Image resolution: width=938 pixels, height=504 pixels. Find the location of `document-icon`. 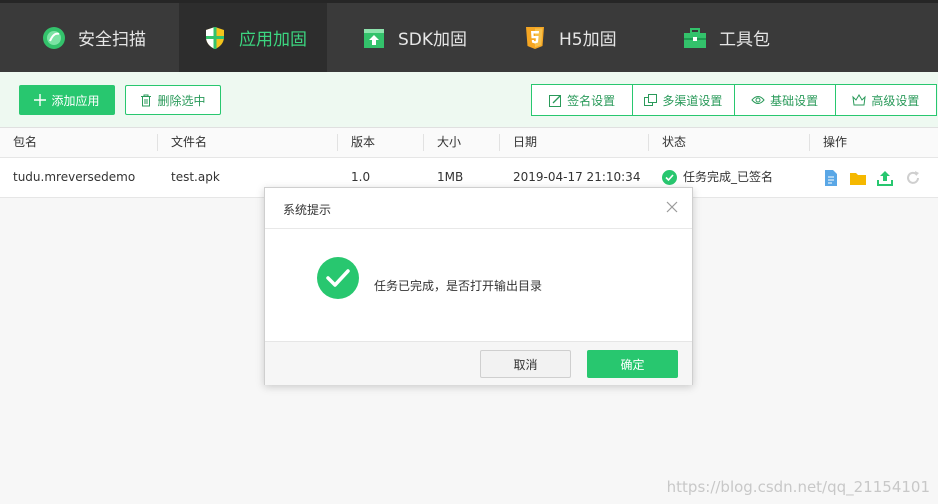

document-icon is located at coordinates (831, 178).